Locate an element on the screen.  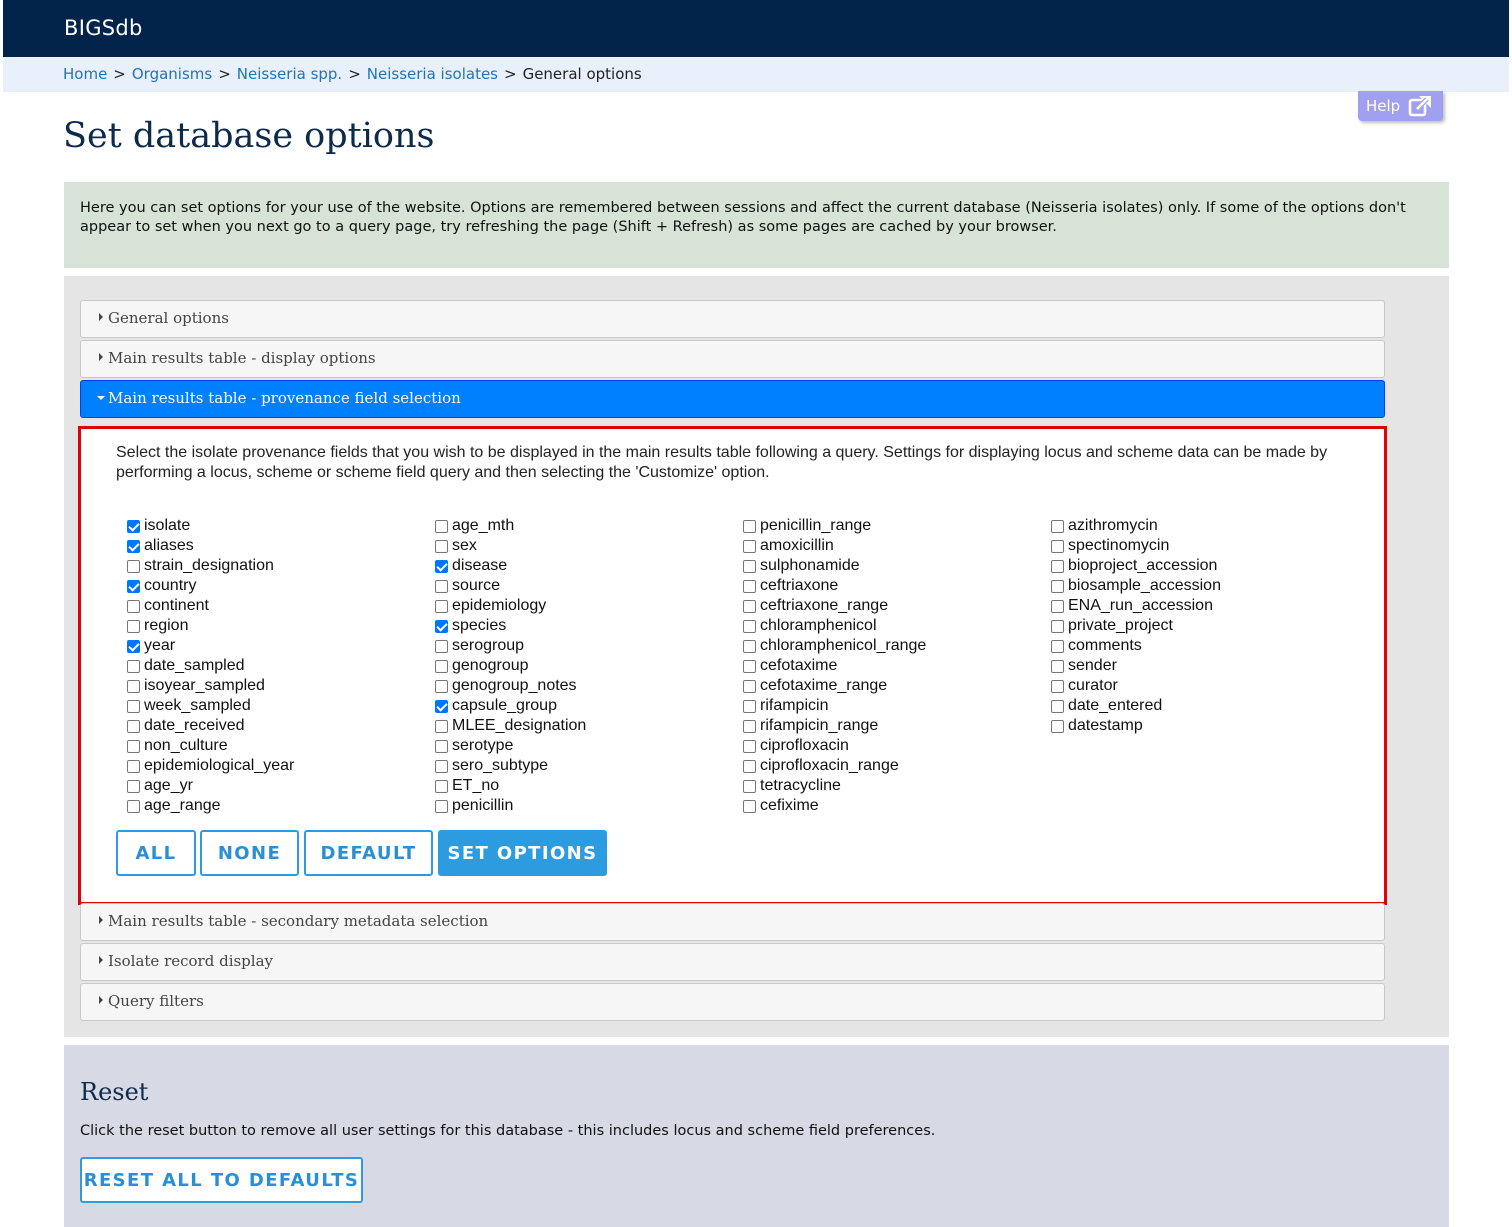
field-option-genogroup-notes: genogroup_notes is located at coordinates (510, 686).